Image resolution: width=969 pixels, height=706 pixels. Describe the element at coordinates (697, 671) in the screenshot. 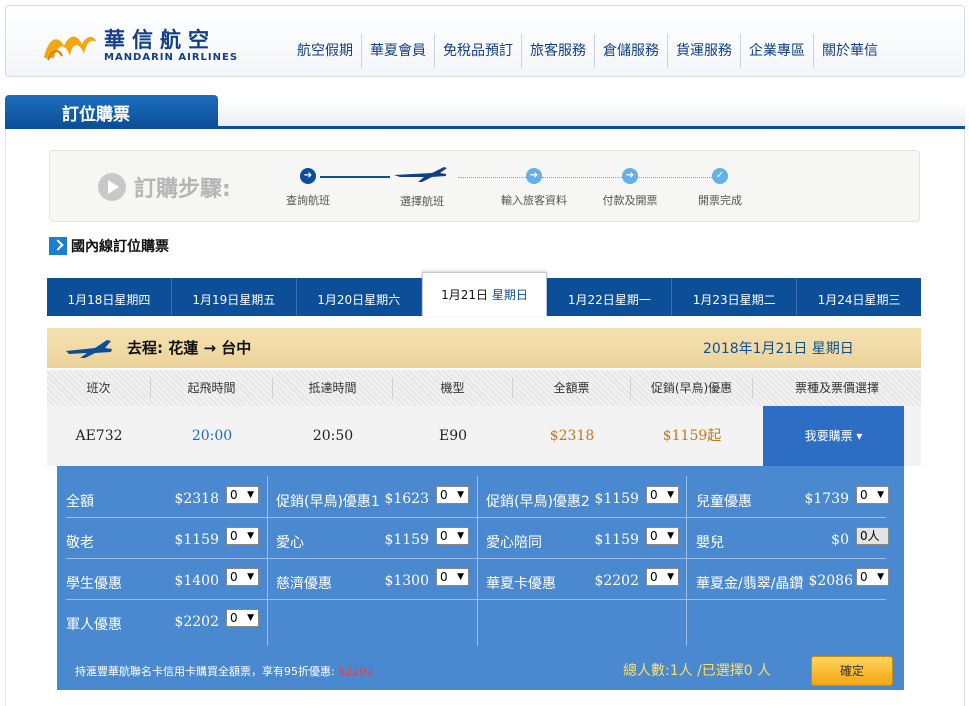

I see `passenger-count: 總人數:1人 /已選擇0 人` at that location.